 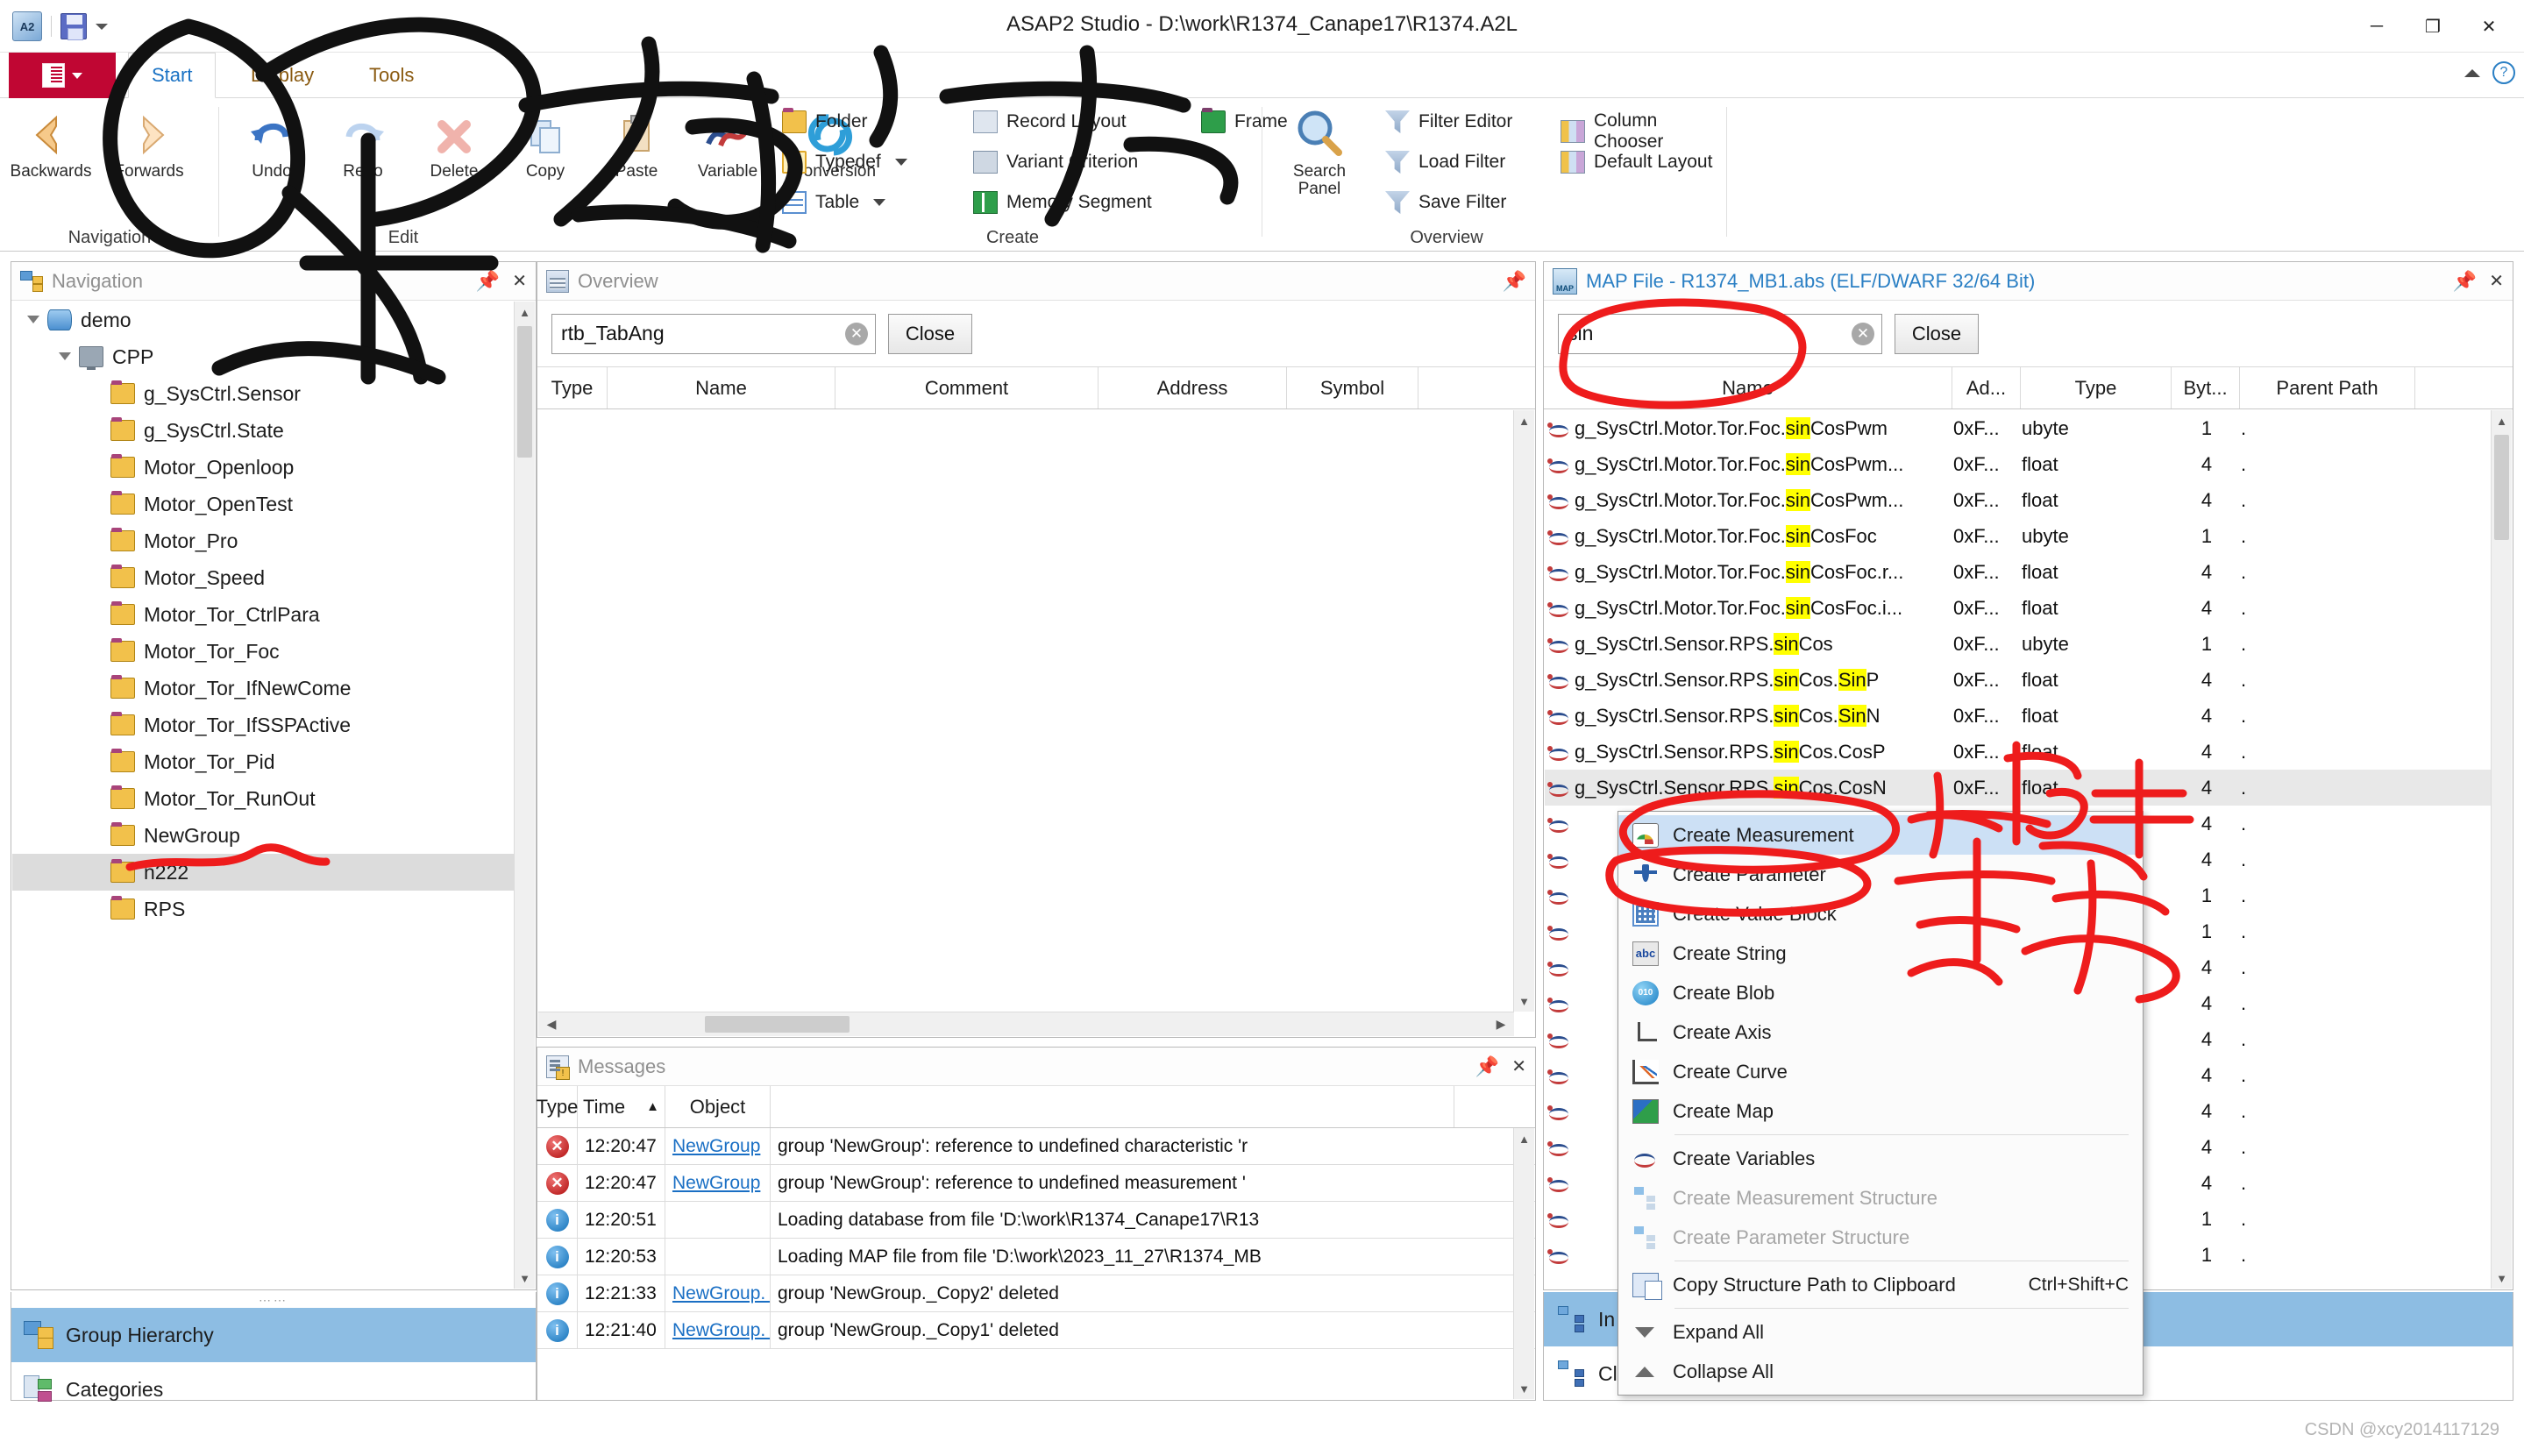 What do you see at coordinates (2377, 26) in the screenshot?
I see `minimize-button: ─` at bounding box center [2377, 26].